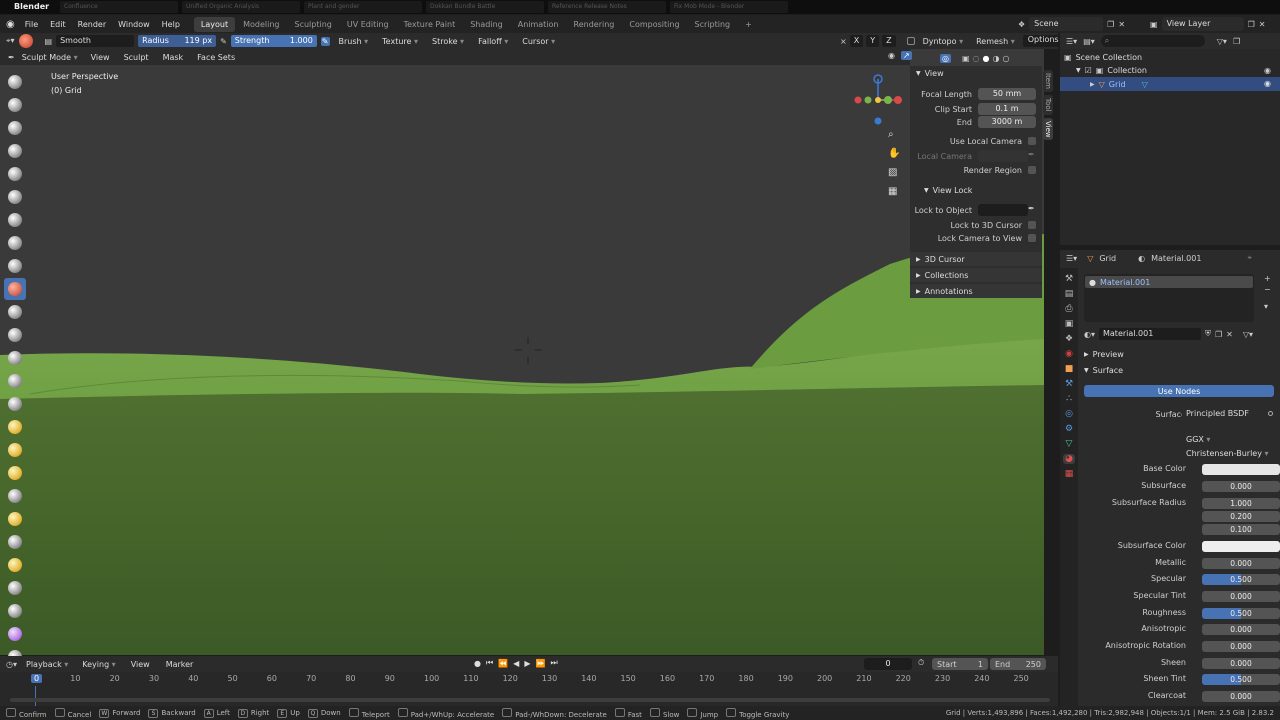 The width and height of the screenshot is (1280, 720). What do you see at coordinates (15, 289) in the screenshot?
I see `smooth-brush-icon` at bounding box center [15, 289].